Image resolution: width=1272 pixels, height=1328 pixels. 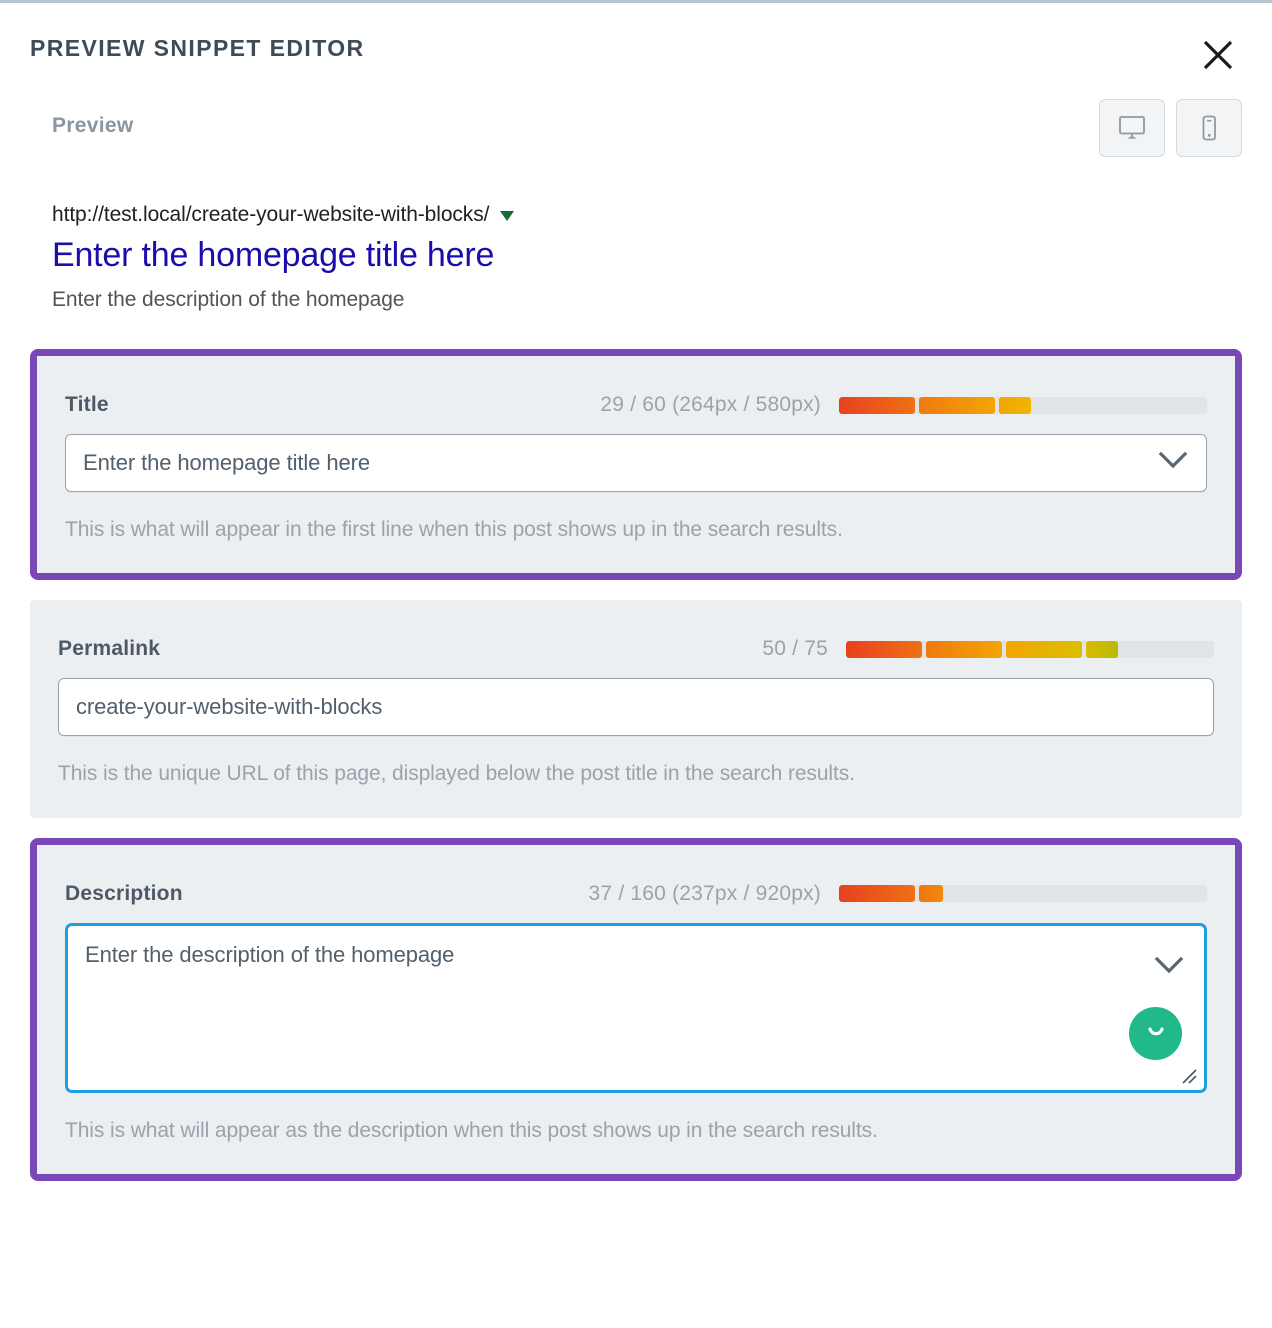 I want to click on device-toggle-group, so click(x=1170, y=128).